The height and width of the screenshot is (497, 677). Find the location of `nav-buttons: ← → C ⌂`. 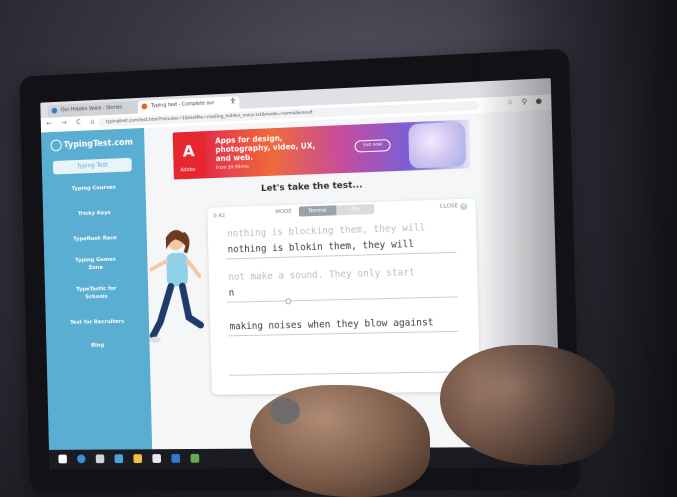

nav-buttons: ← → C ⌂ is located at coordinates (72, 122).